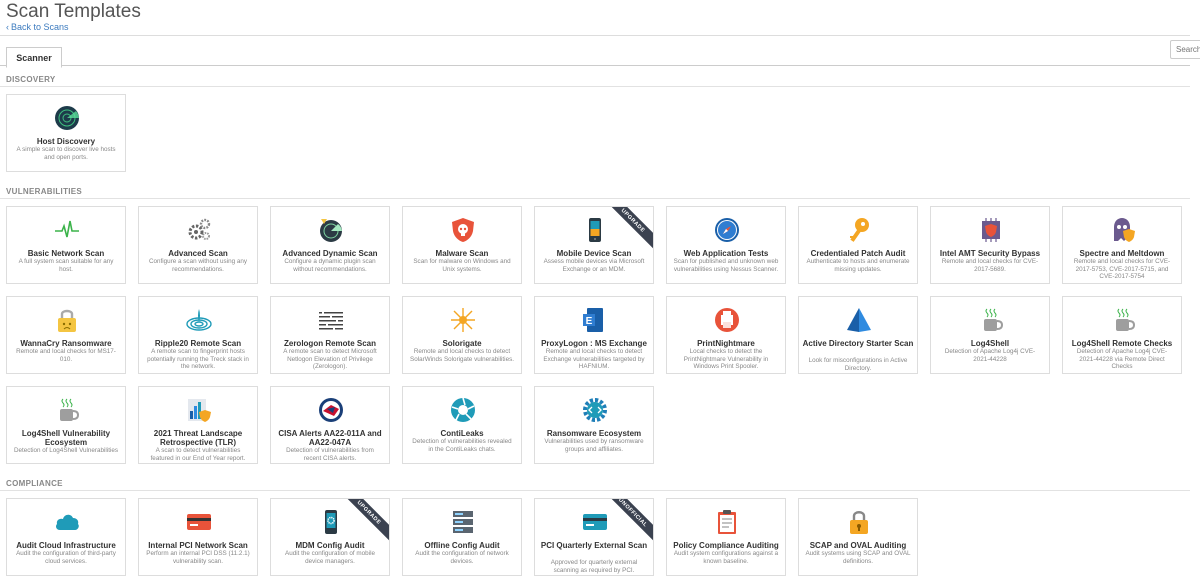  What do you see at coordinates (859, 230) in the screenshot?
I see `key-icon` at bounding box center [859, 230].